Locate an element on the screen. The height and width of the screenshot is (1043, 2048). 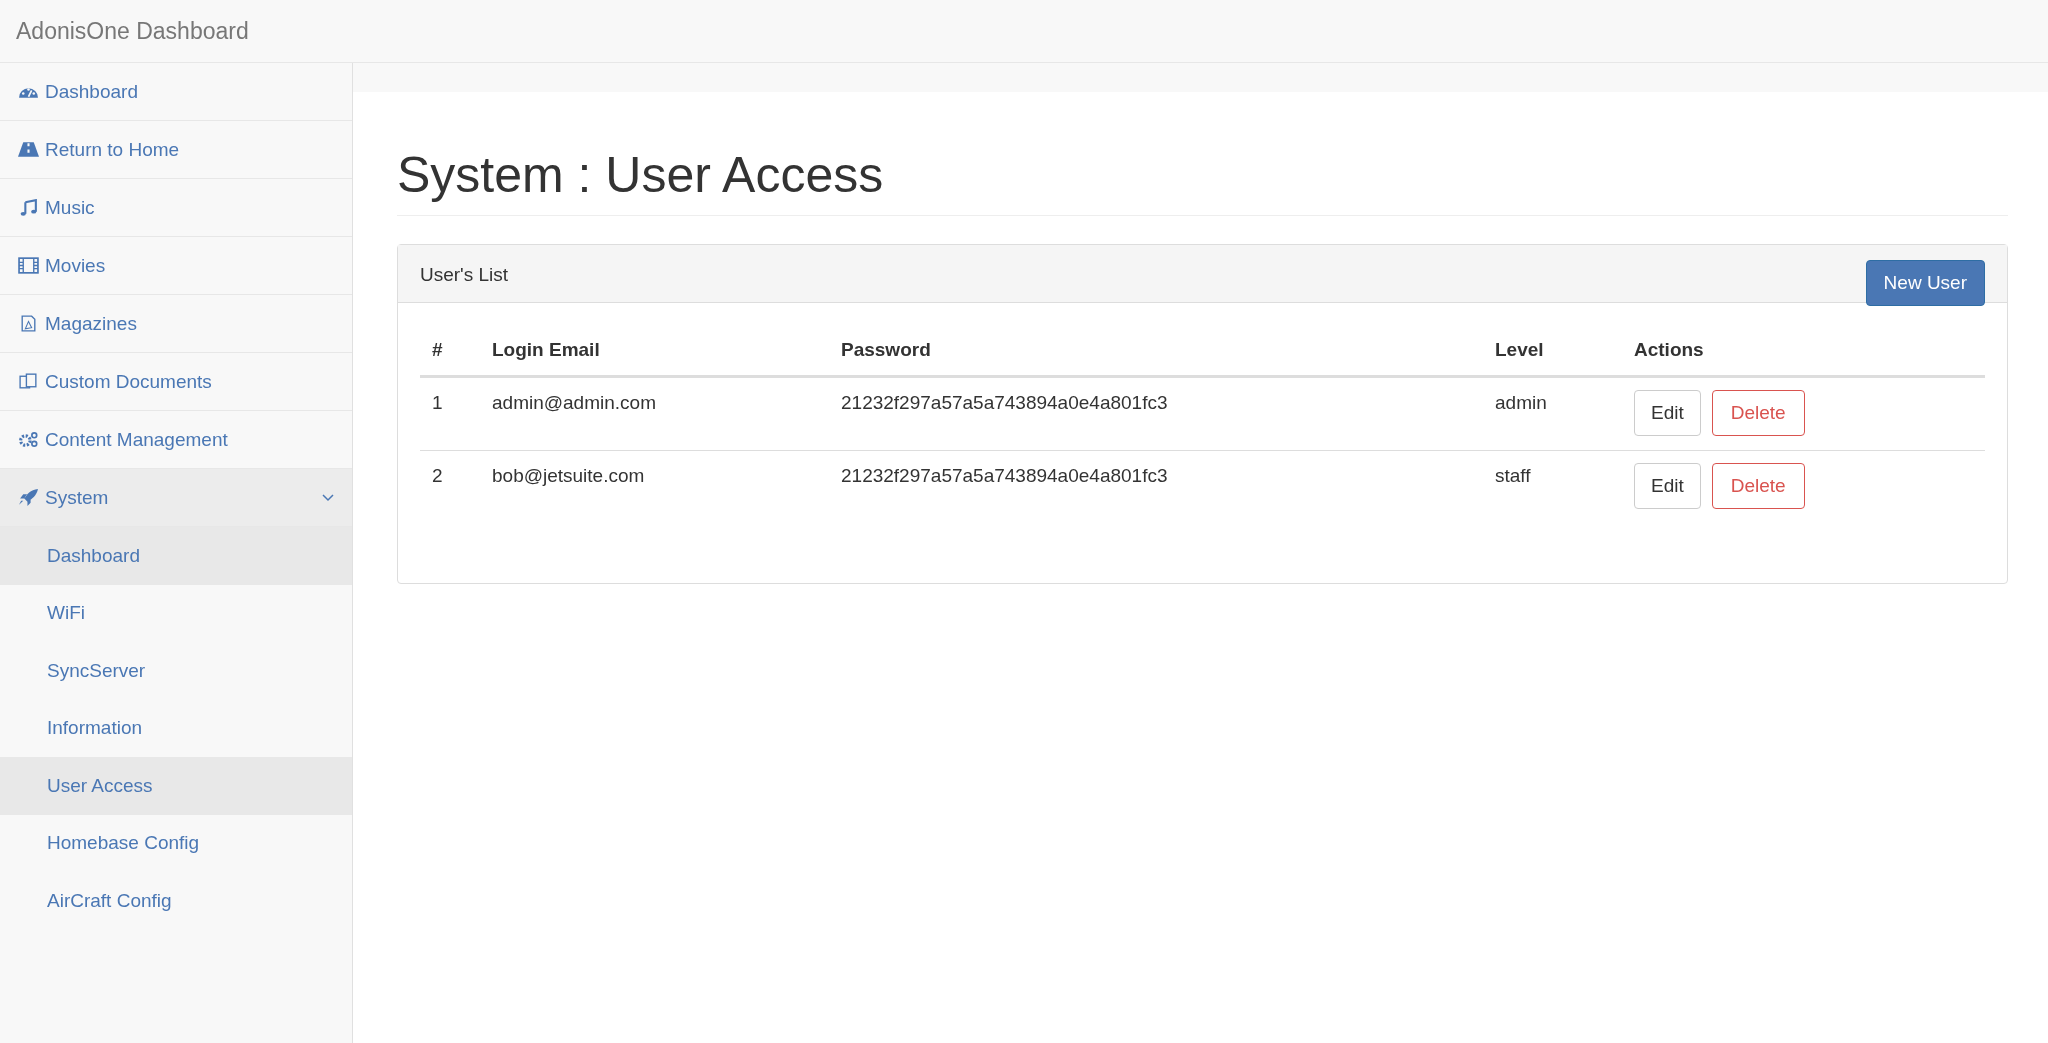
sidebar-item: Return to Home is located at coordinates (176, 150).